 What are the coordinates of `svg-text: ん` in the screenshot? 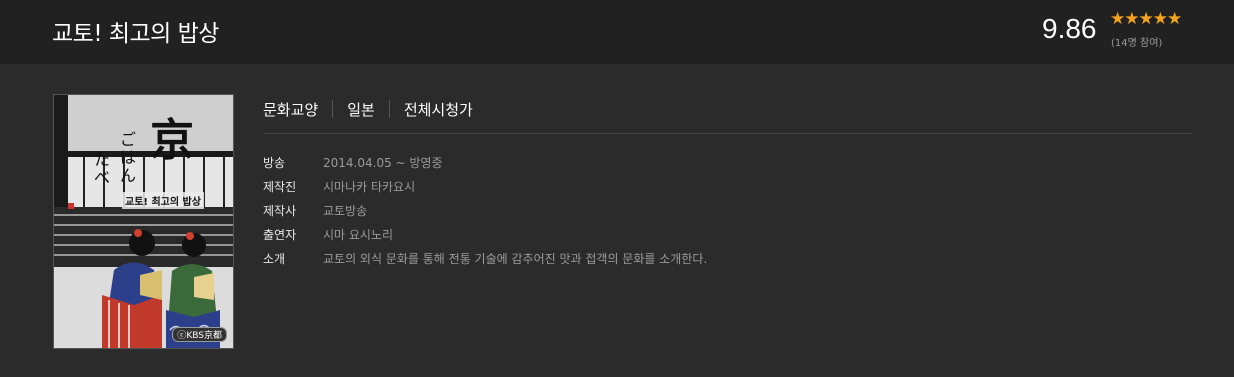 It's located at (128, 175).